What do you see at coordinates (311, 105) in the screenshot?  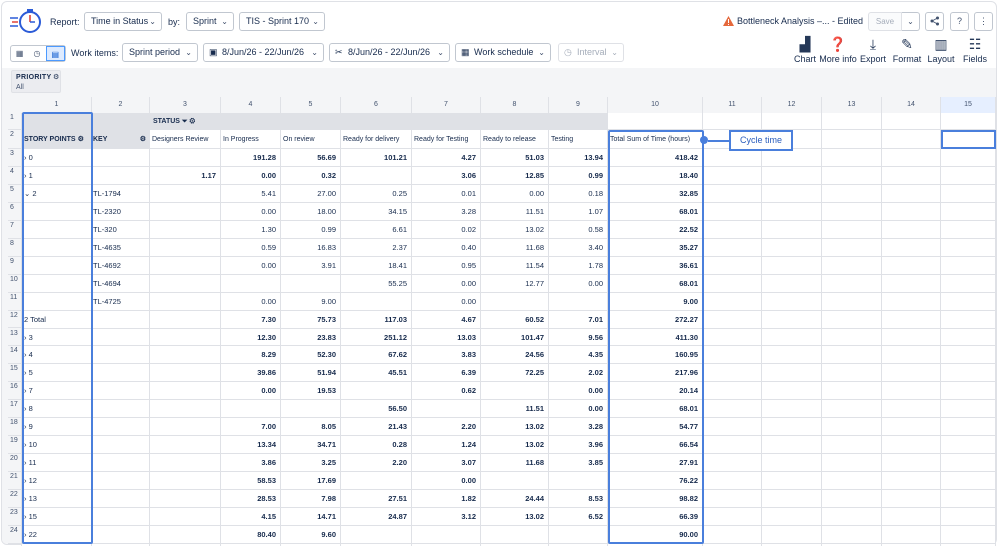 I see `column-number: 5` at bounding box center [311, 105].